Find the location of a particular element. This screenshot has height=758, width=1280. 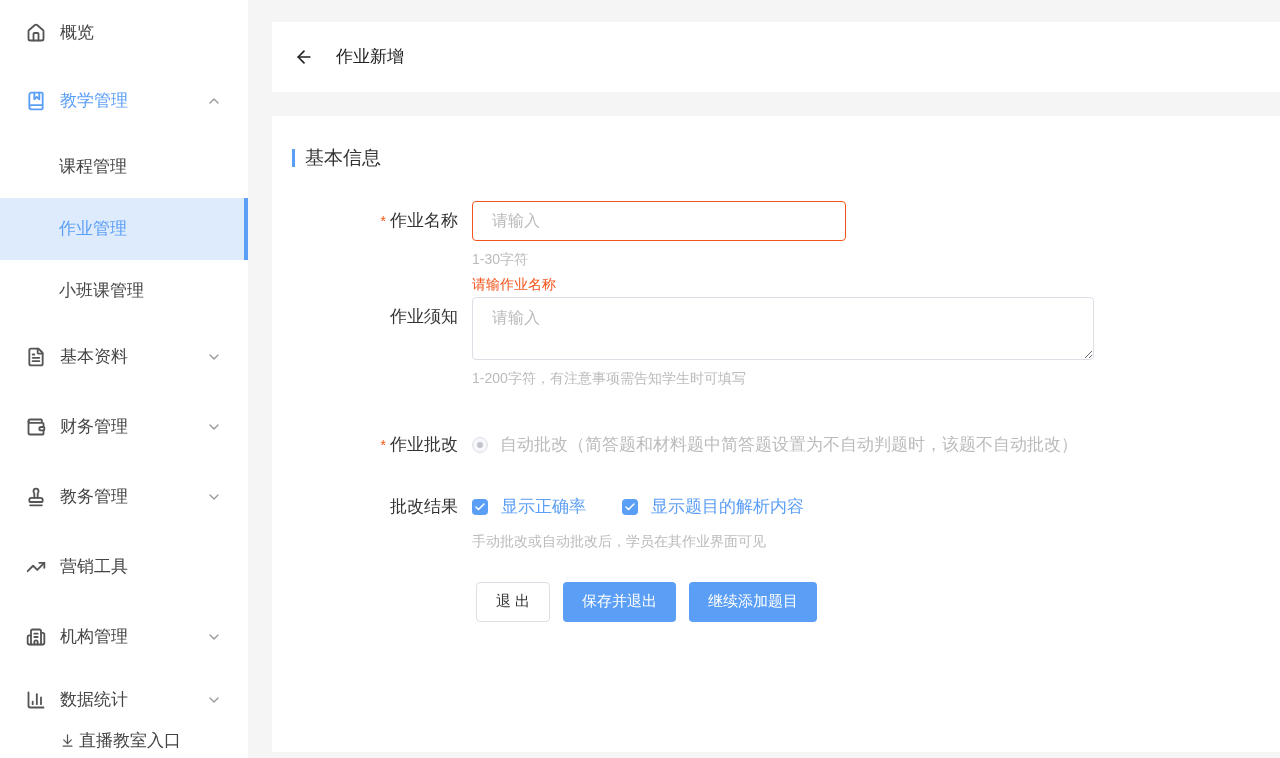

error-message: 请输作业名称 is located at coordinates (514, 284).